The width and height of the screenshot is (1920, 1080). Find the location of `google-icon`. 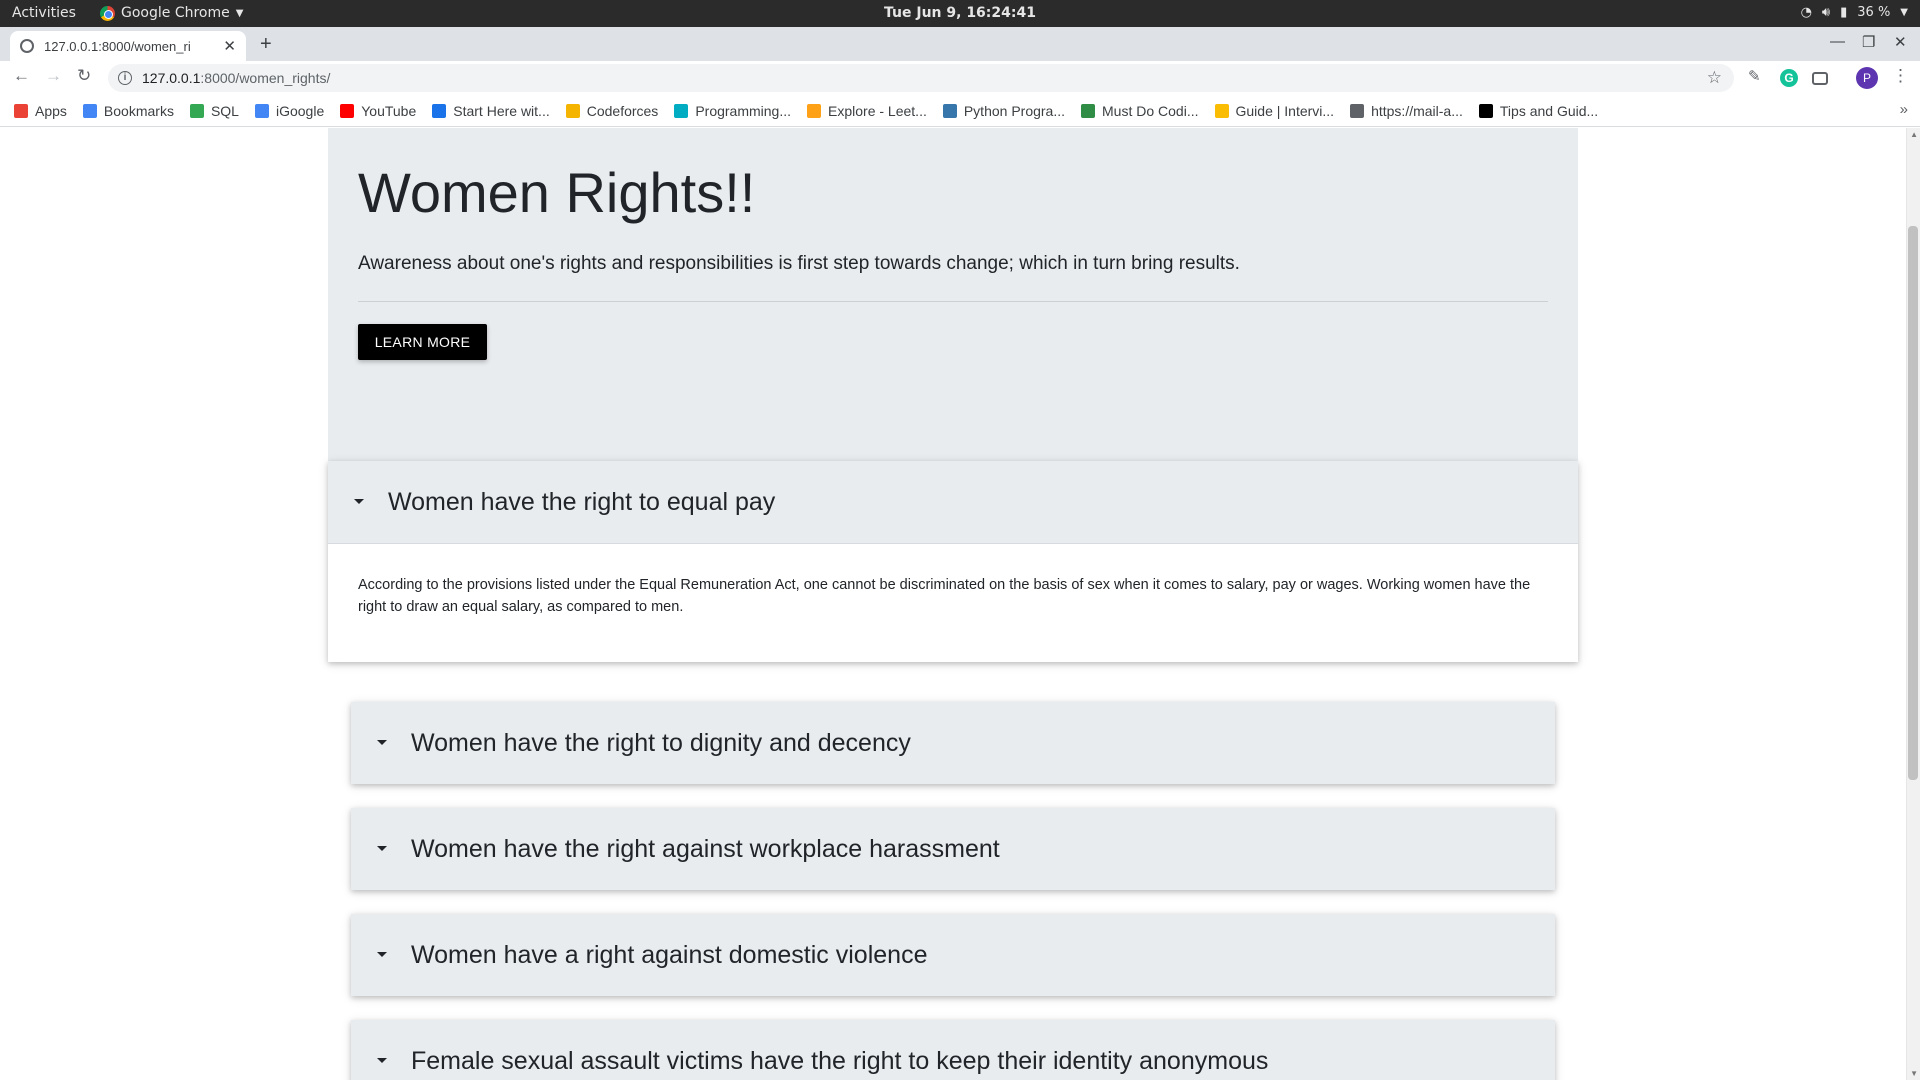

google-icon is located at coordinates (261, 110).